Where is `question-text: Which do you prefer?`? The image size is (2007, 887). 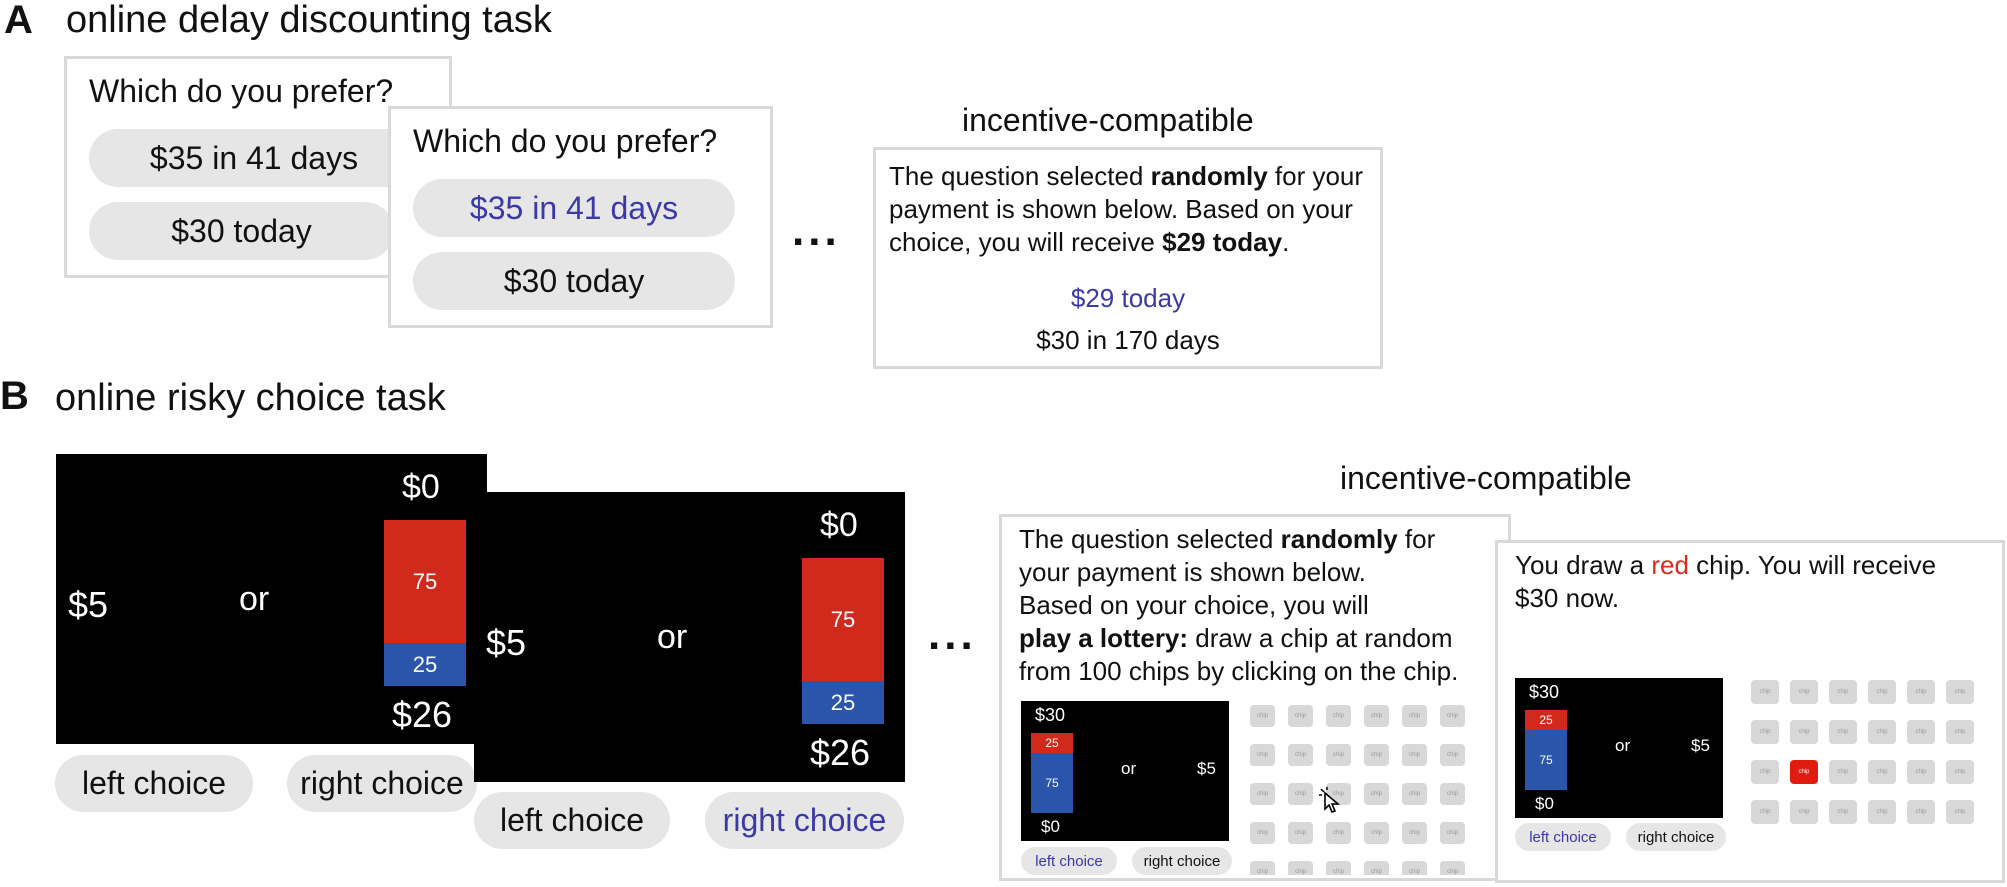 question-text: Which do you prefer? is located at coordinates (565, 141).